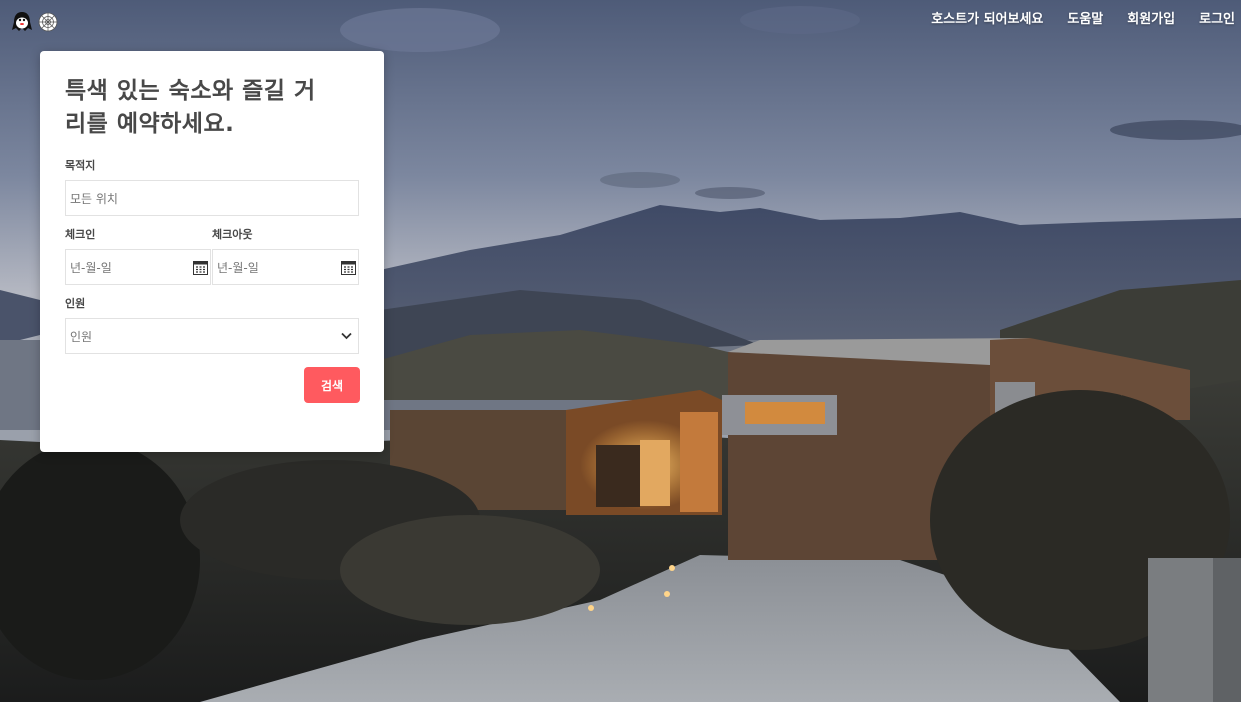 The height and width of the screenshot is (702, 1241). What do you see at coordinates (1151, 17) in the screenshot?
I see `nav-signup: 회원가입` at bounding box center [1151, 17].